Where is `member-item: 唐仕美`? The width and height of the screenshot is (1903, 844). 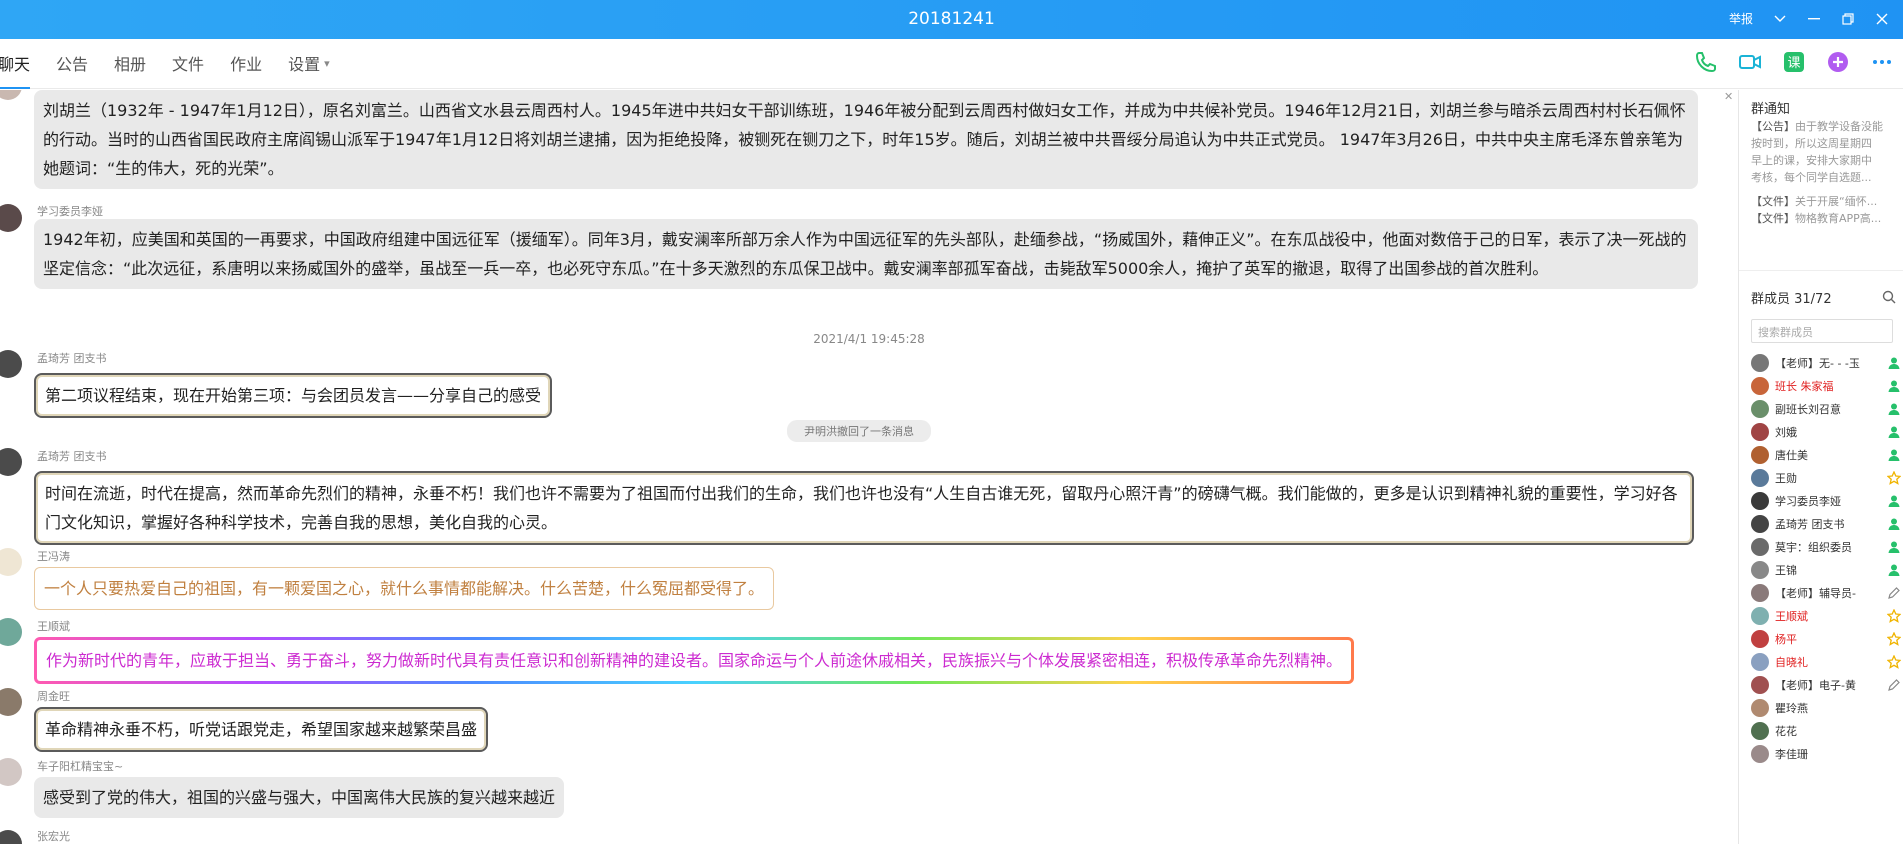
member-item: 唐仕美 is located at coordinates (1826, 455).